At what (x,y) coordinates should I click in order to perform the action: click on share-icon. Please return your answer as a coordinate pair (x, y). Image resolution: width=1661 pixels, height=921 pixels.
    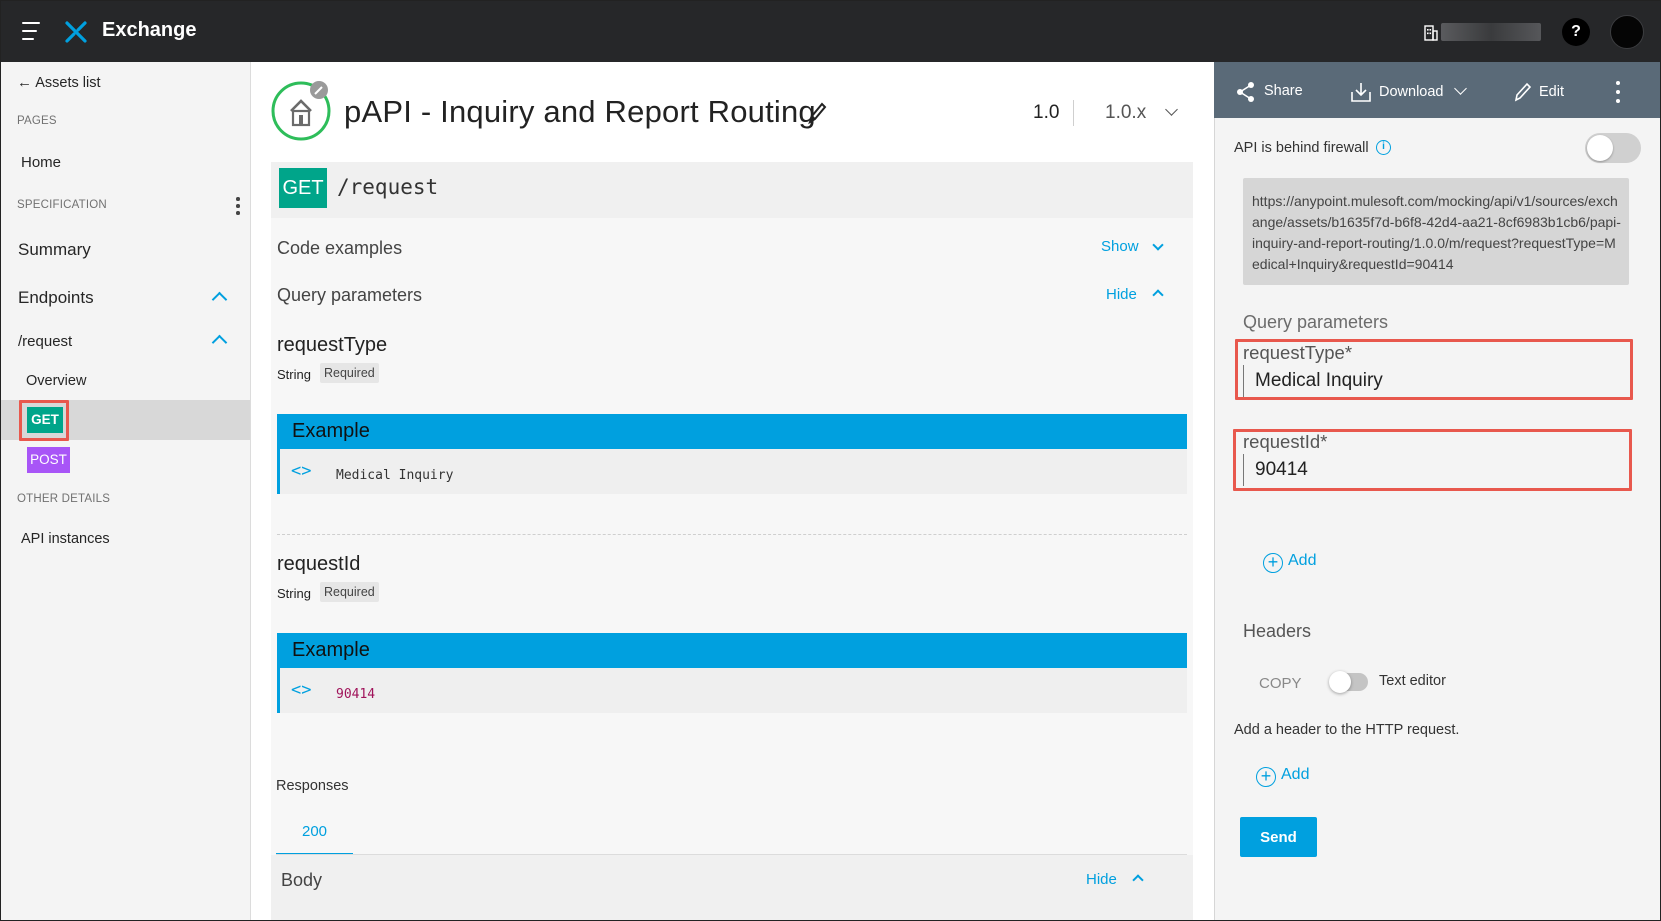
    Looking at the image, I should click on (1246, 92).